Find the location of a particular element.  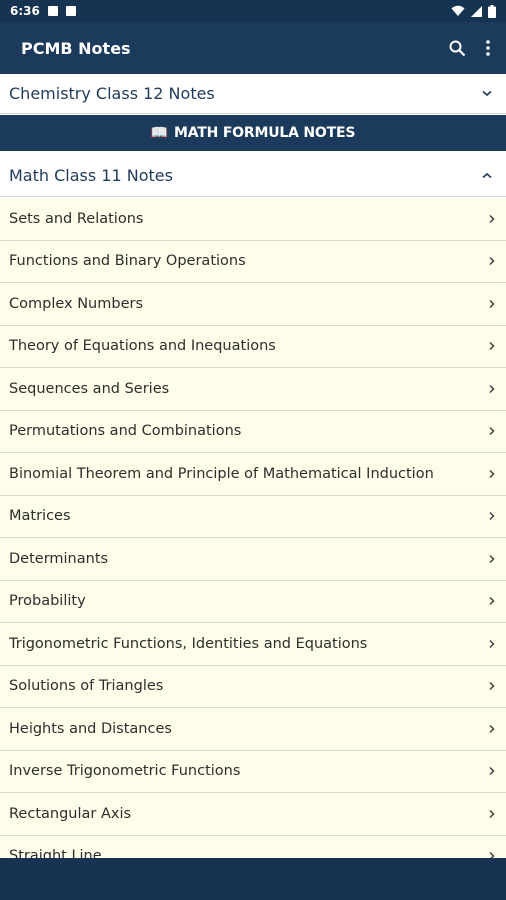

status-time: 6:36 is located at coordinates (25, 11).